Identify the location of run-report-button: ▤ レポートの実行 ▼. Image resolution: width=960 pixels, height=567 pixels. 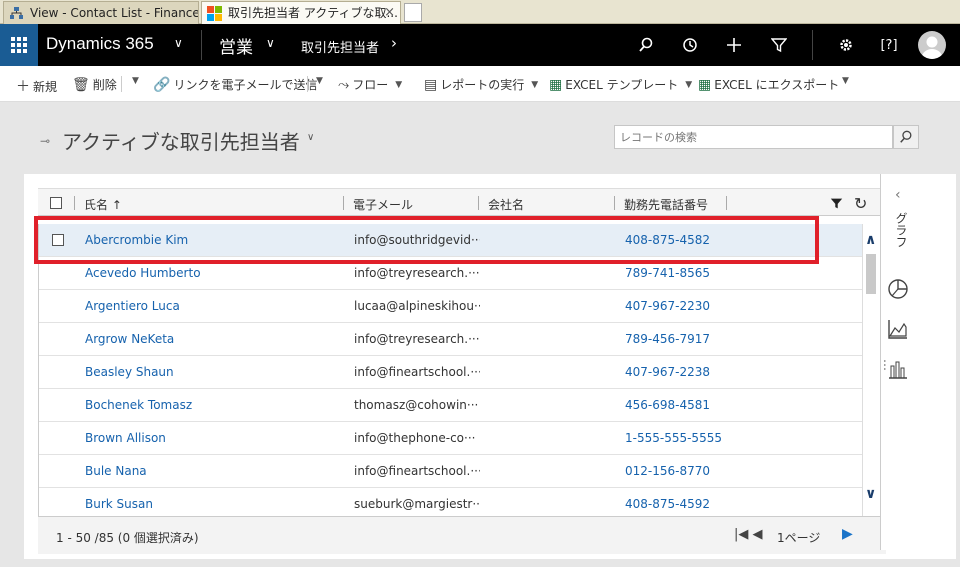
(481, 84).